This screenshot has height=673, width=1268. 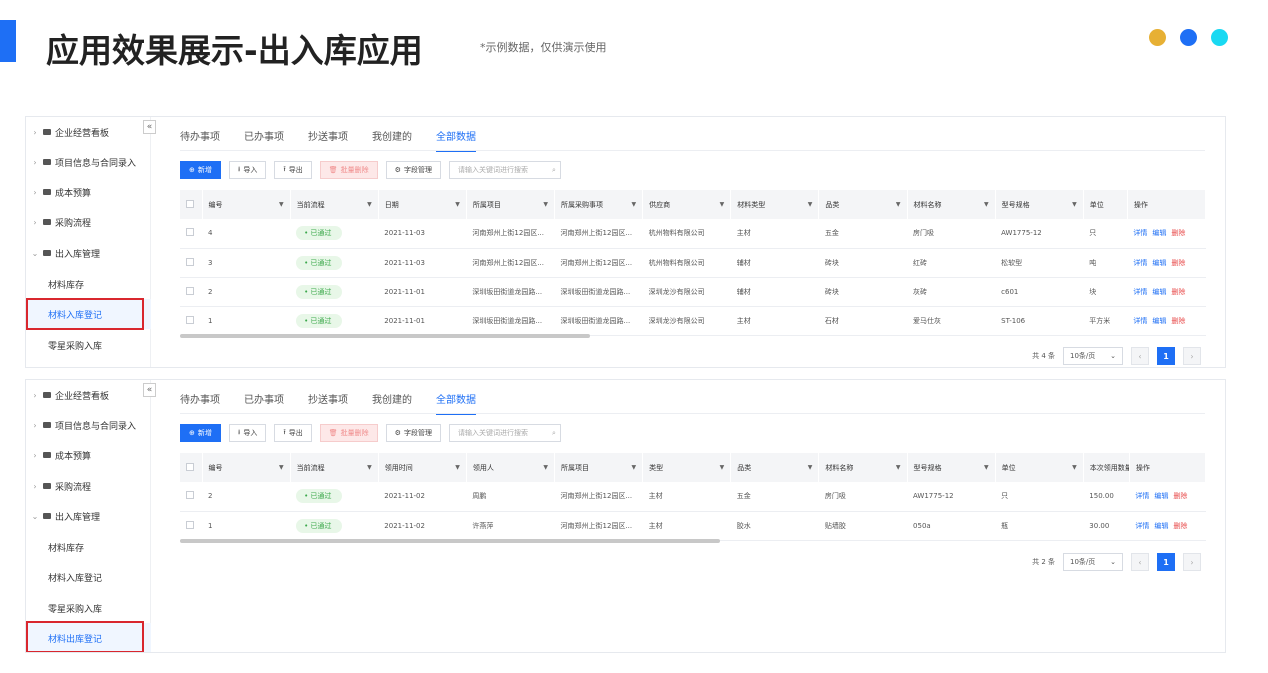 I want to click on col-header: 领用时间 ▼, so click(x=422, y=467).